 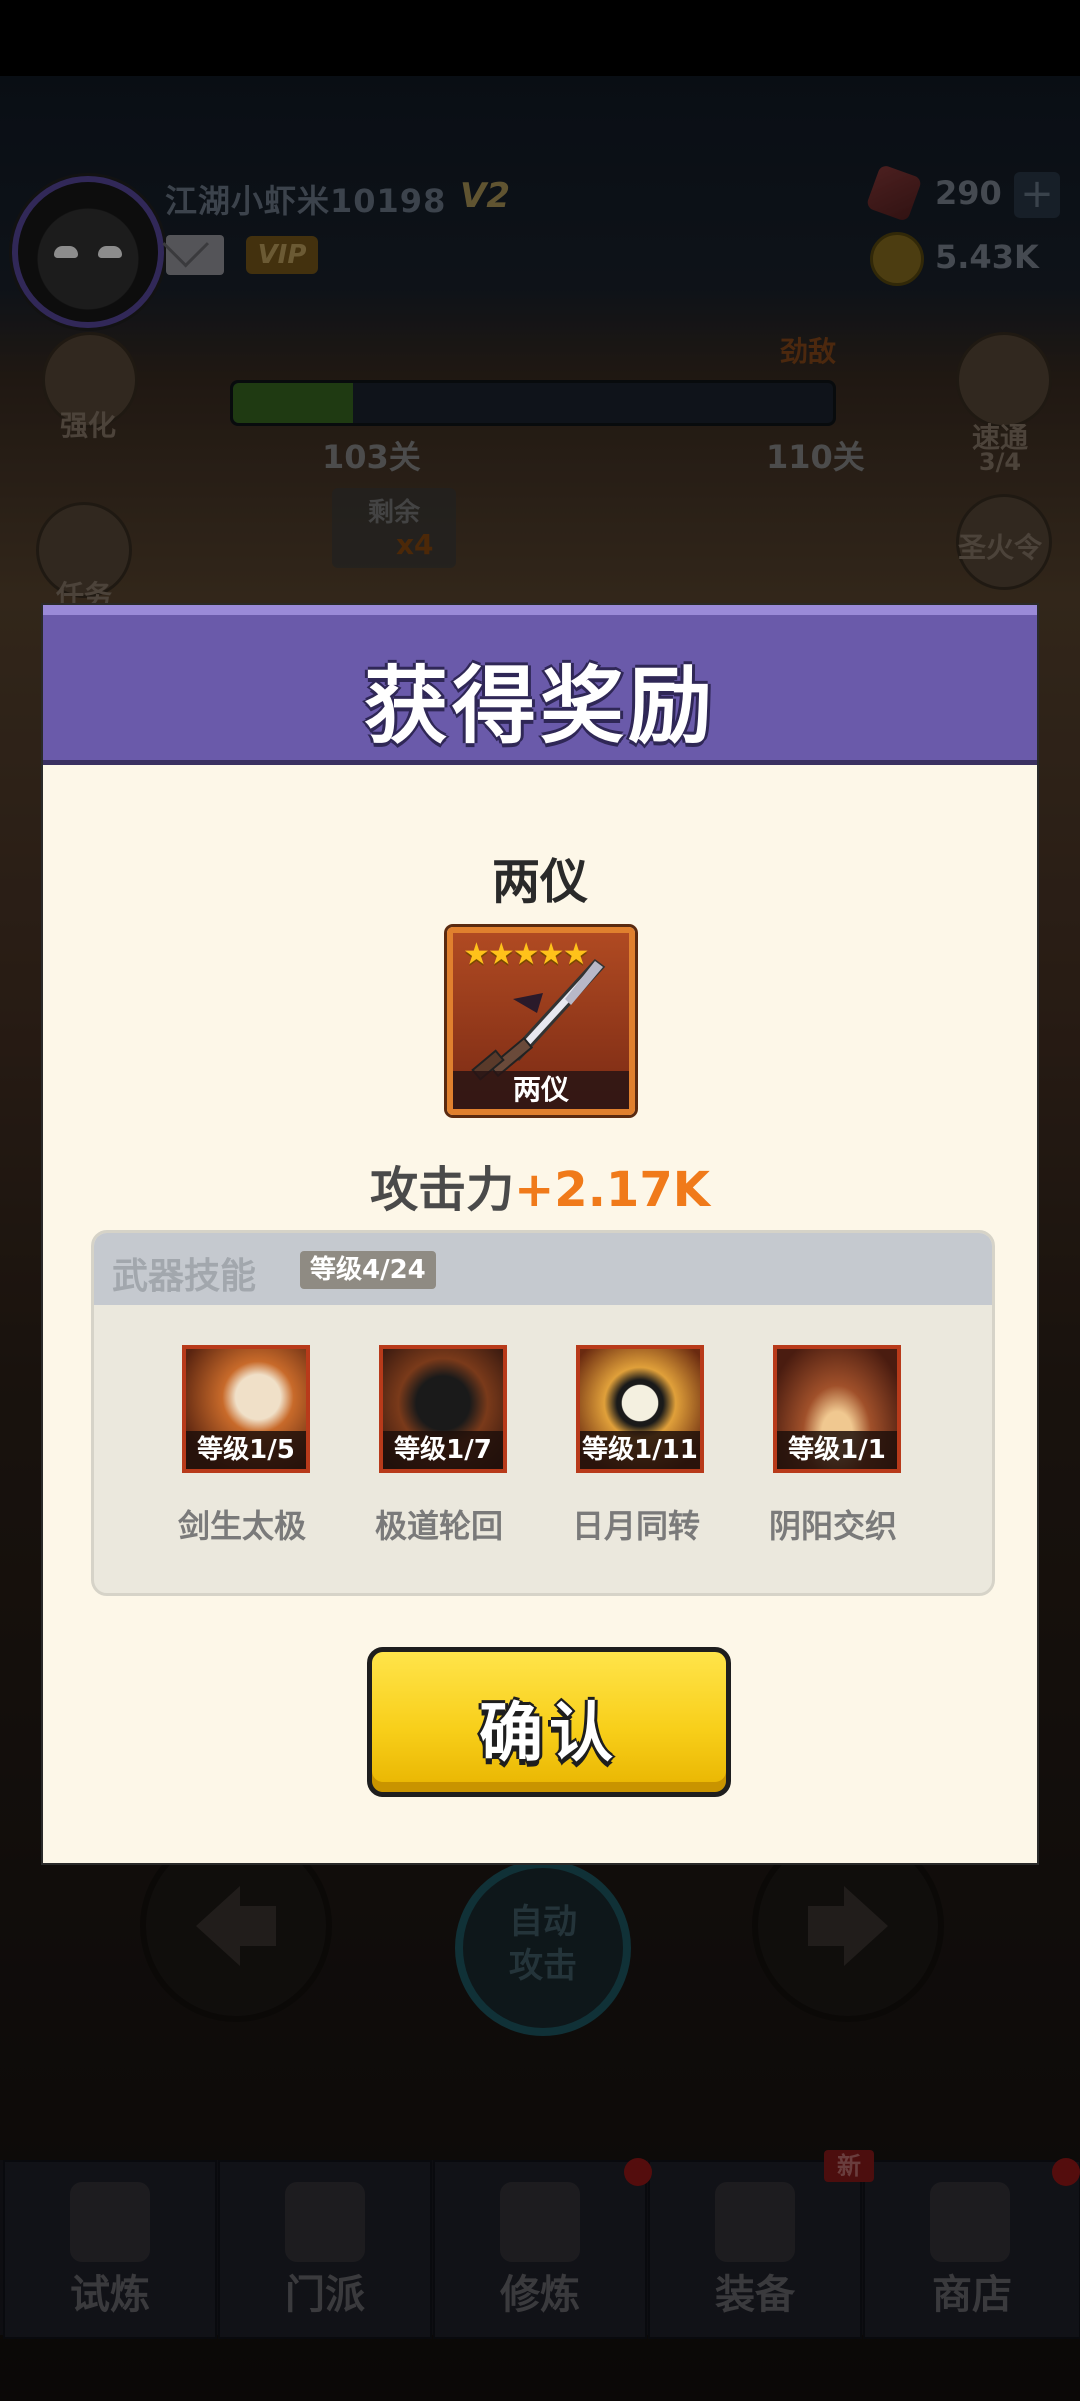 I want to click on skill-level: 等级1/7, so click(x=443, y=1450).